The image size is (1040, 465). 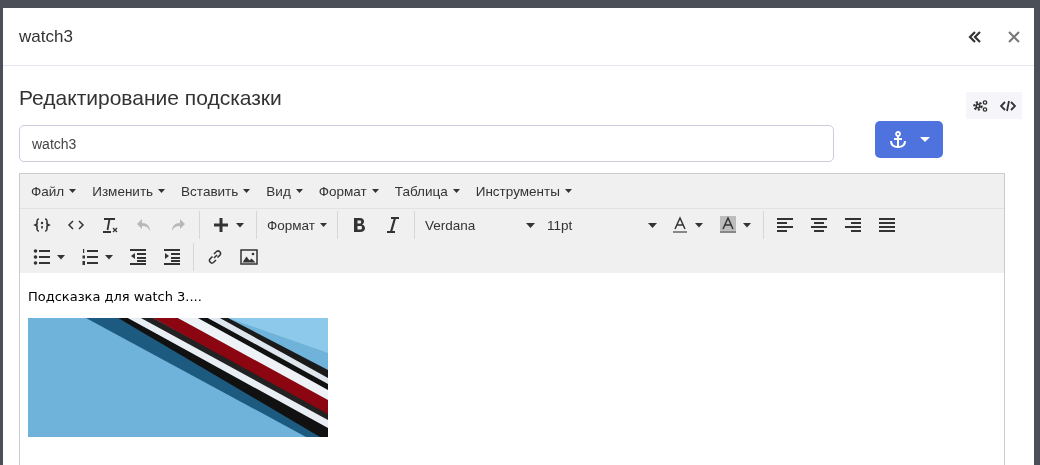 I want to click on code-icon, so click(x=1008, y=105).